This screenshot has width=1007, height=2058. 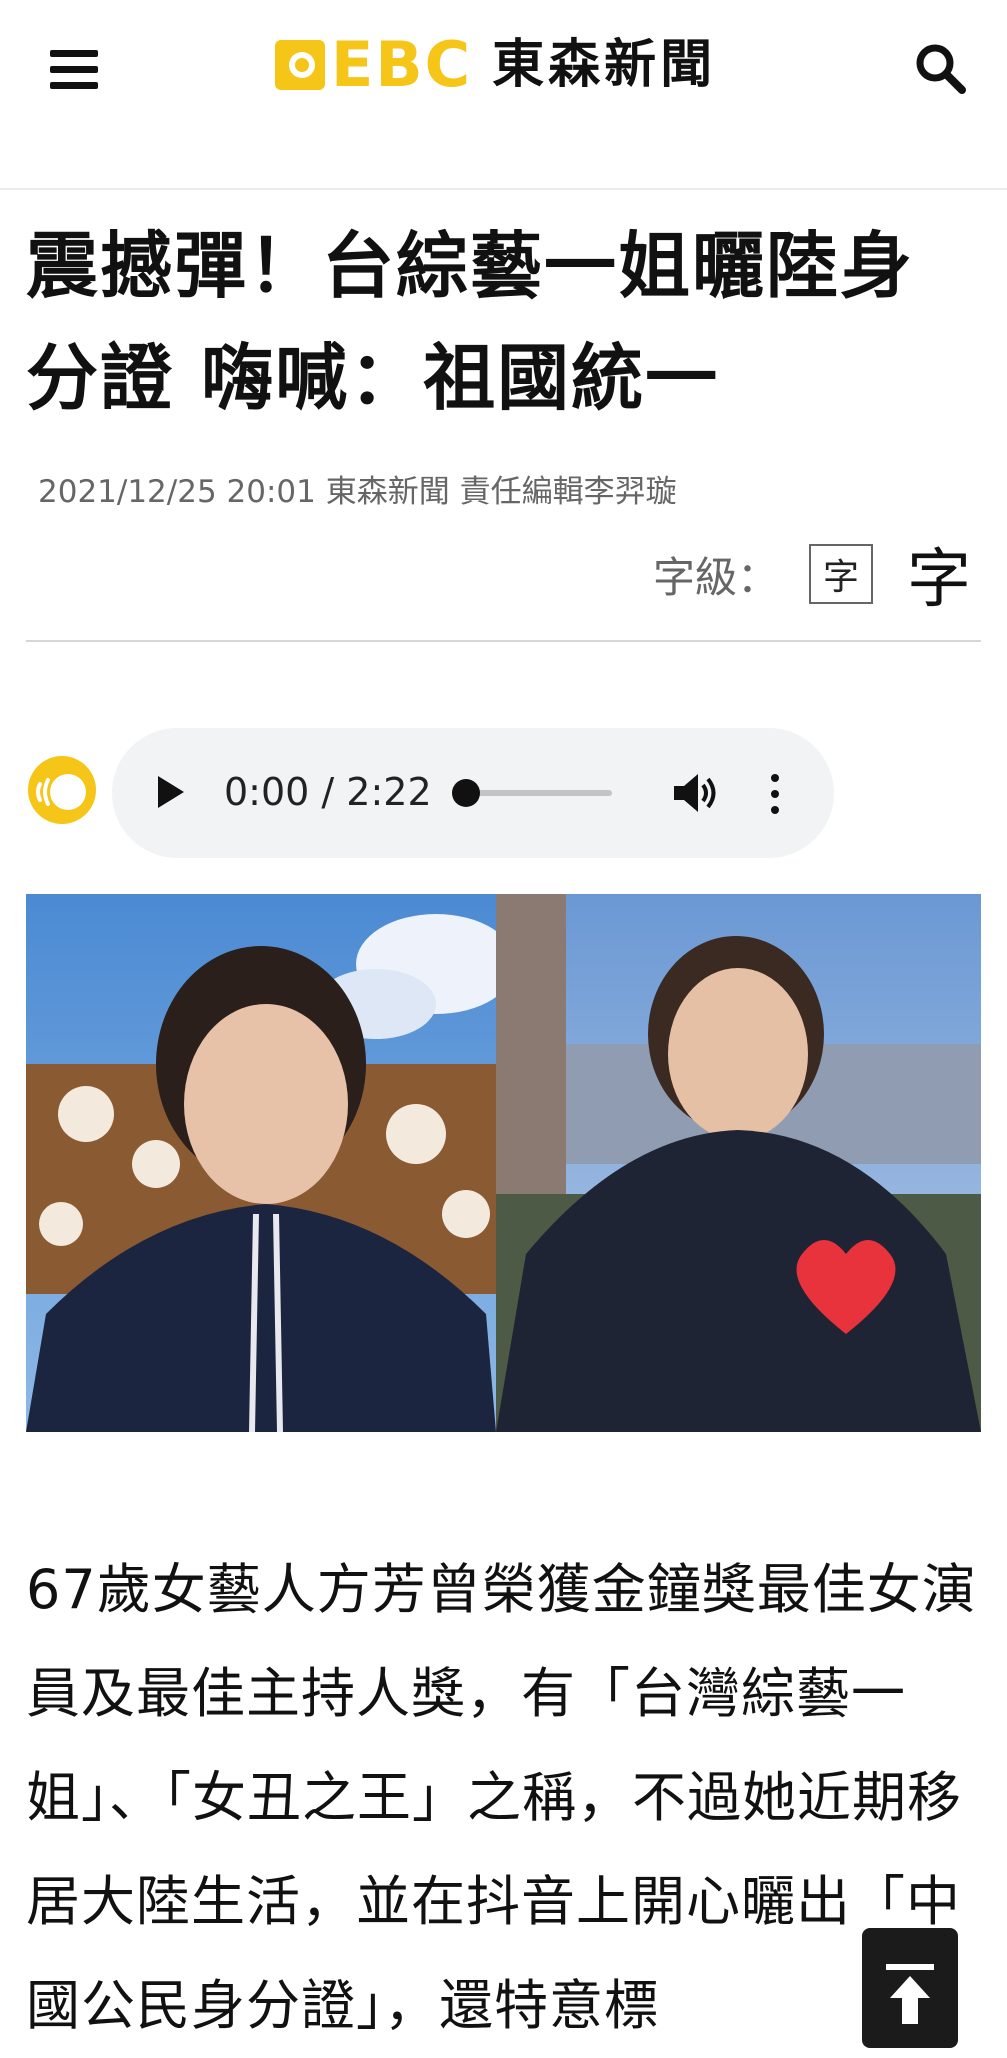 I want to click on back-to-top-button, so click(x=910, y=1988).